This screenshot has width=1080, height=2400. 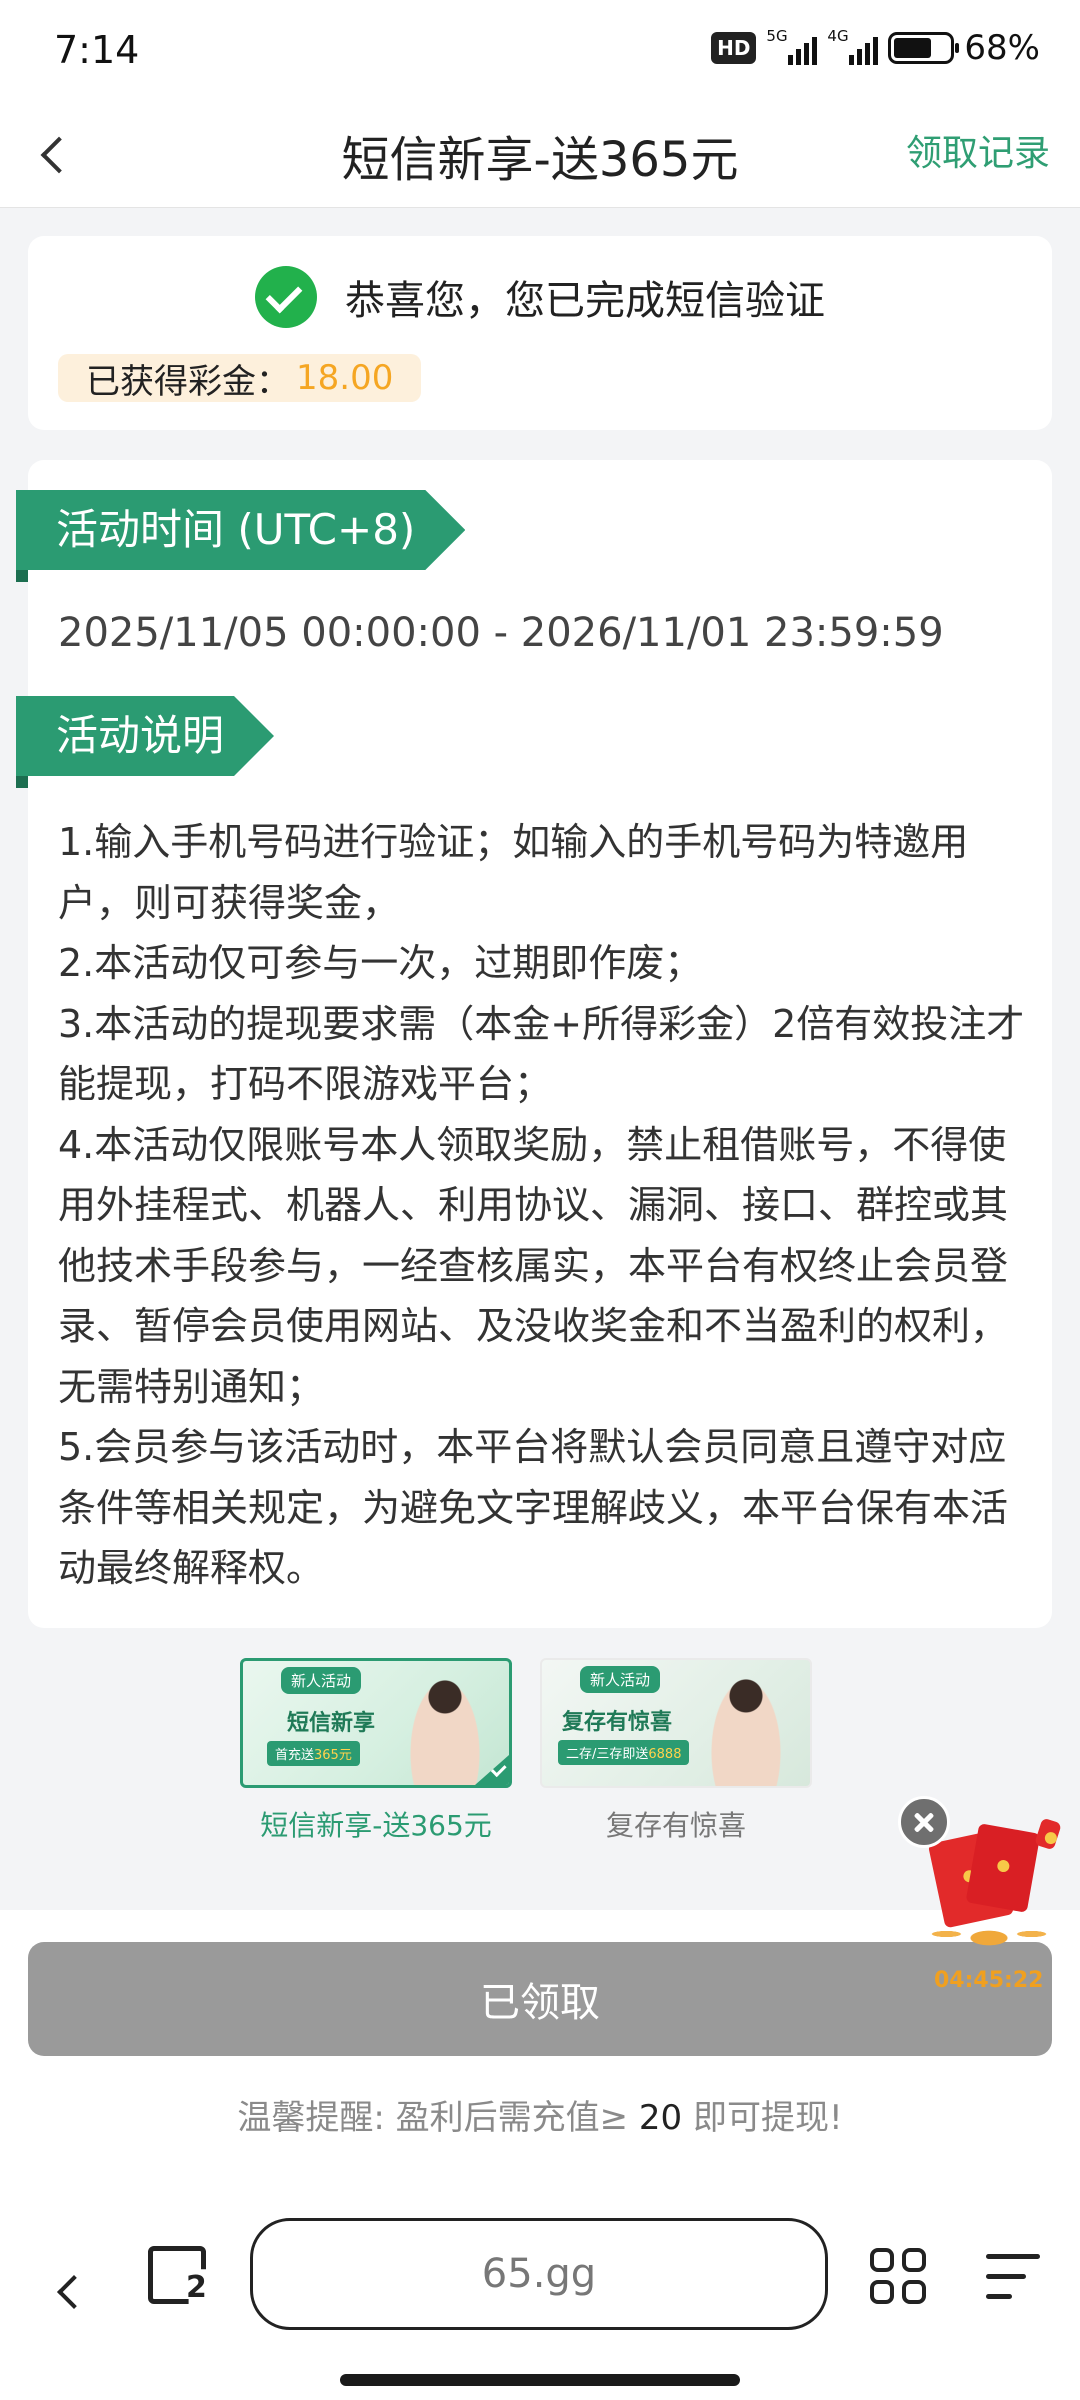 I want to click on bonus-badge: 已获得彩金： 18.00, so click(x=240, y=378).